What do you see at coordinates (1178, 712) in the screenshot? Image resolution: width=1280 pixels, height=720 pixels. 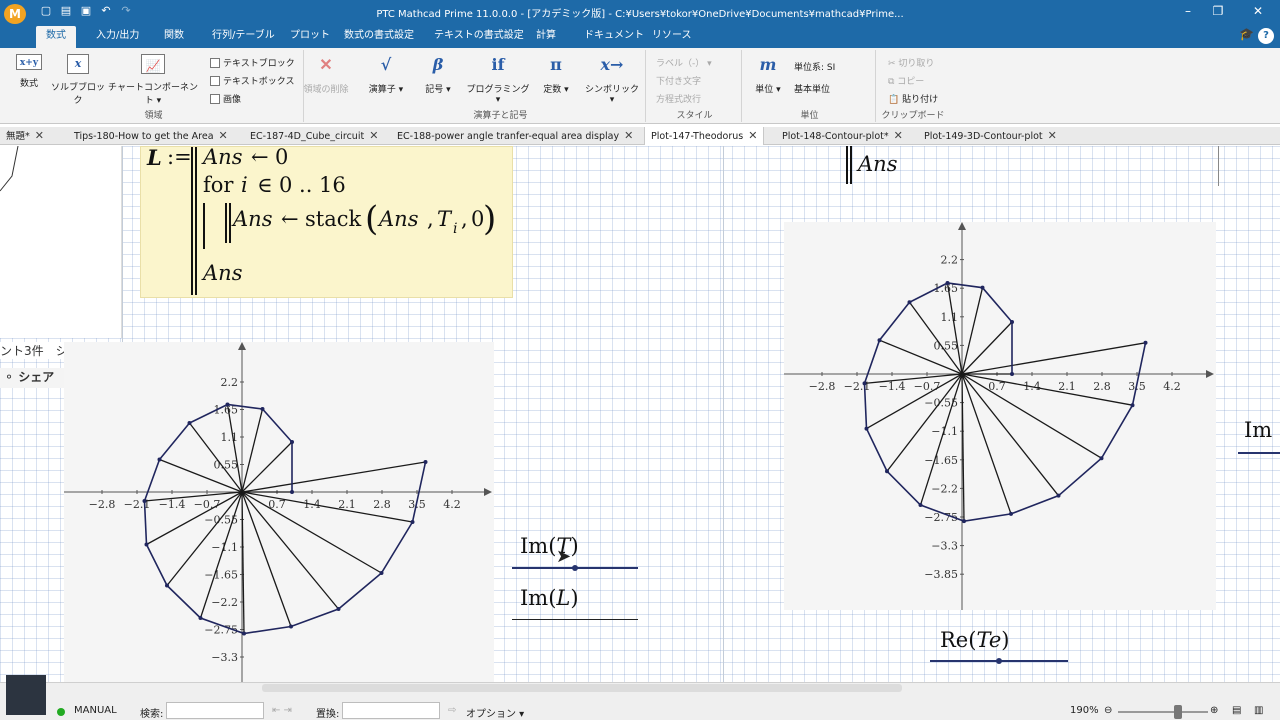 I see `zoom-slider-thumb` at bounding box center [1178, 712].